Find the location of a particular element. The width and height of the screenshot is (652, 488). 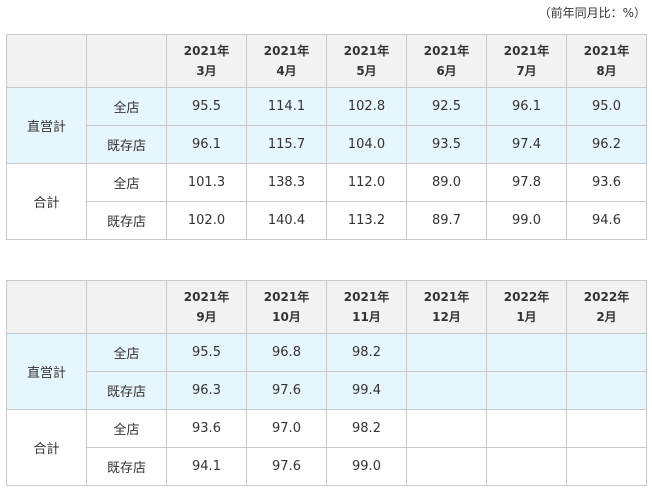

value-cell: 94.1 is located at coordinates (206, 466).